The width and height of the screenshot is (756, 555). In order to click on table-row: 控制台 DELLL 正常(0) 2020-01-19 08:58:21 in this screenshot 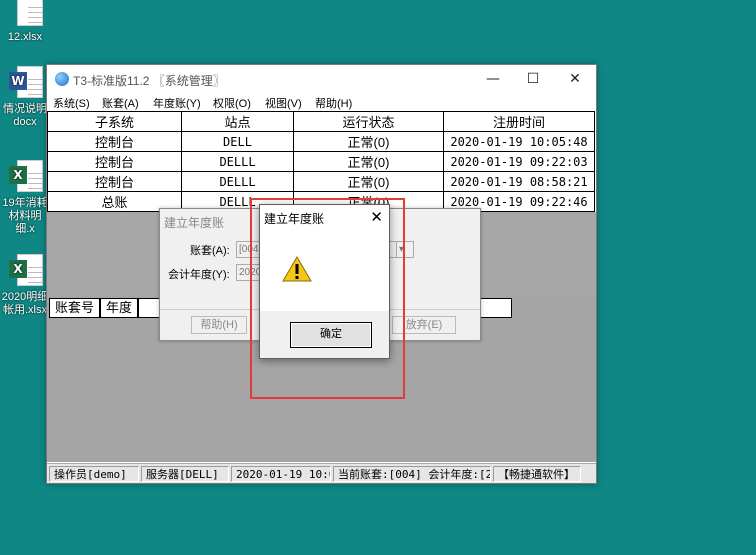, I will do `click(321, 181)`.